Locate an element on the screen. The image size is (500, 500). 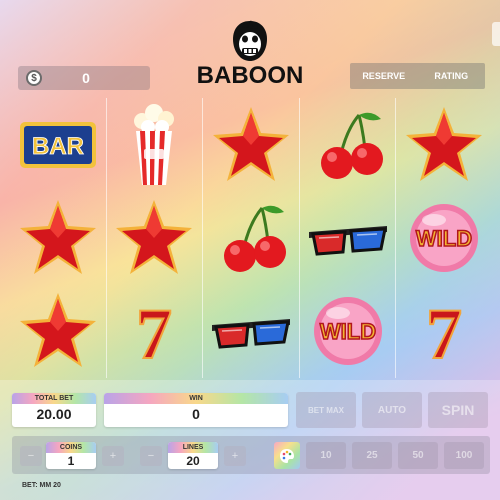
reel-1: BAR is located at coordinates (58, 238).